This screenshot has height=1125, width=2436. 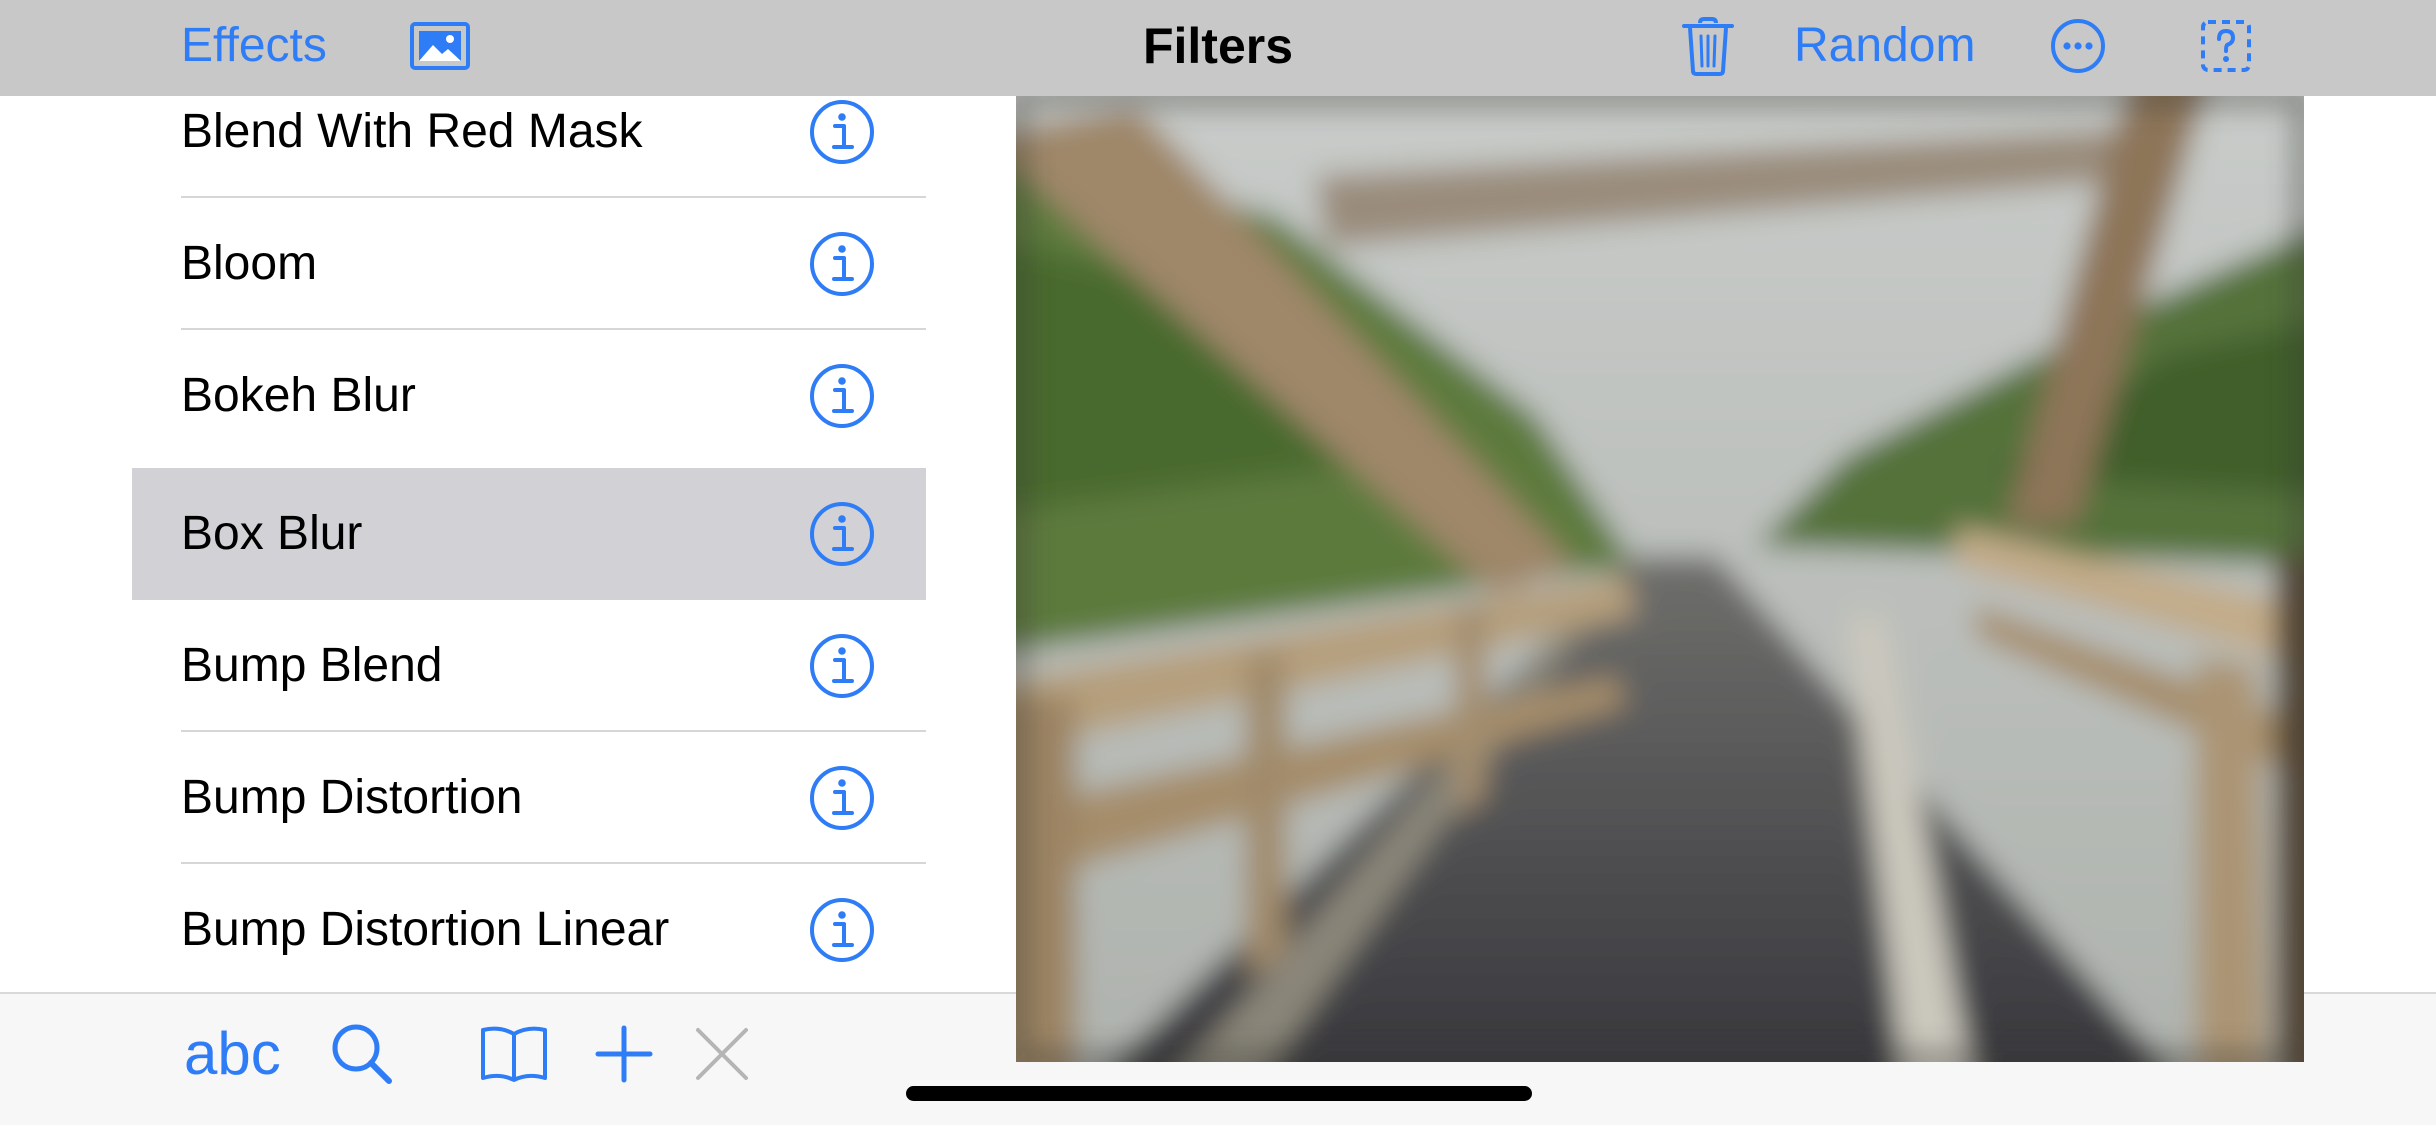 What do you see at coordinates (232, 1054) in the screenshot?
I see `abc-sort-button: abc` at bounding box center [232, 1054].